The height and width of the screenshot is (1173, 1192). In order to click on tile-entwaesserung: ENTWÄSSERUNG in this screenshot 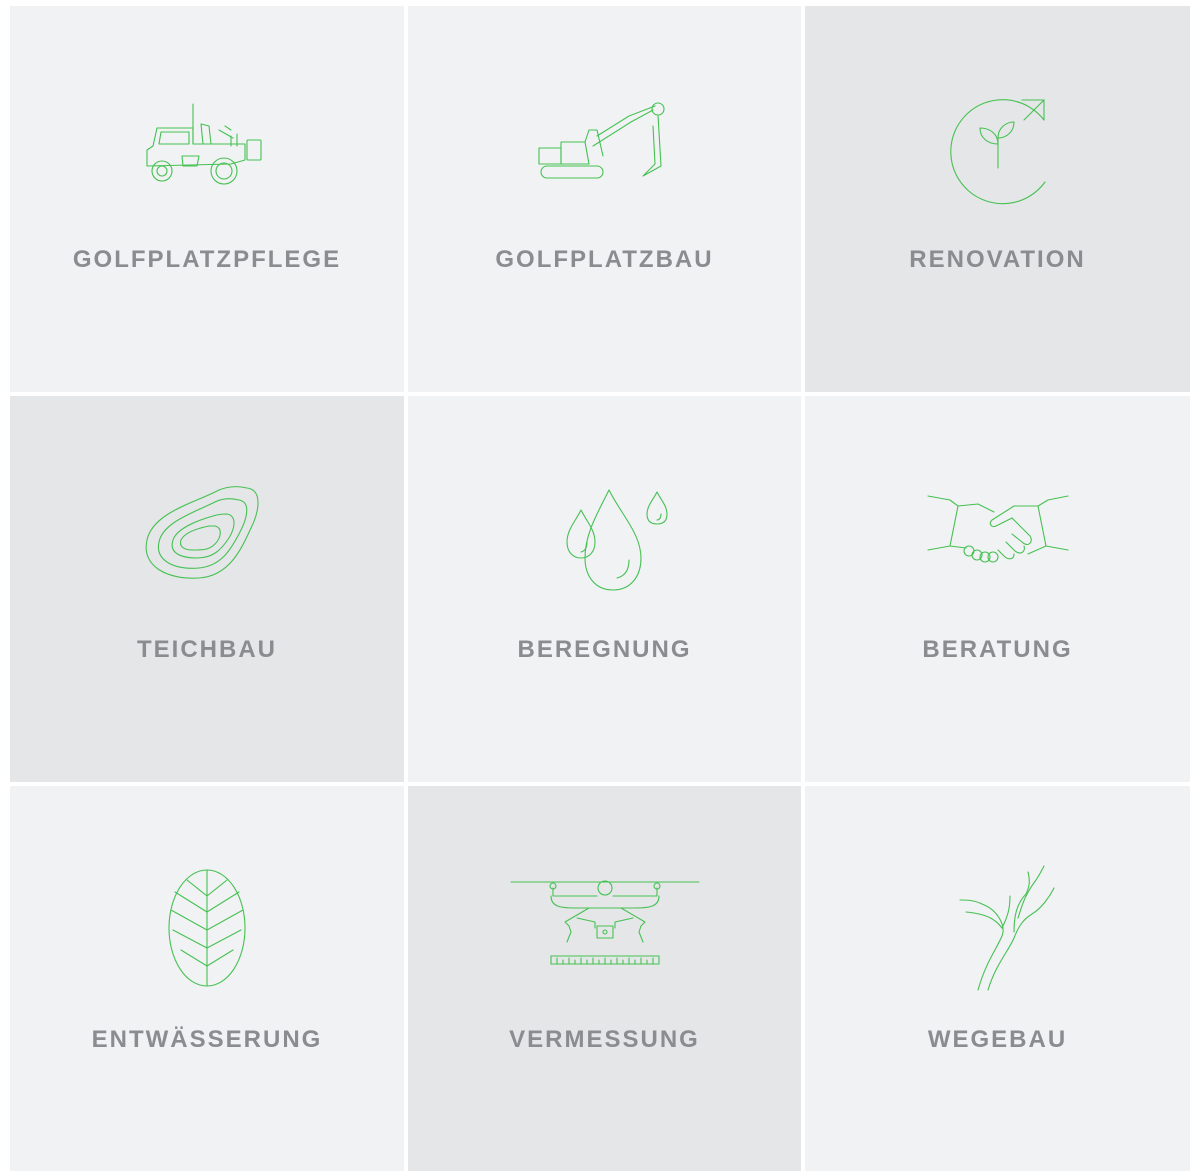, I will do `click(207, 978)`.